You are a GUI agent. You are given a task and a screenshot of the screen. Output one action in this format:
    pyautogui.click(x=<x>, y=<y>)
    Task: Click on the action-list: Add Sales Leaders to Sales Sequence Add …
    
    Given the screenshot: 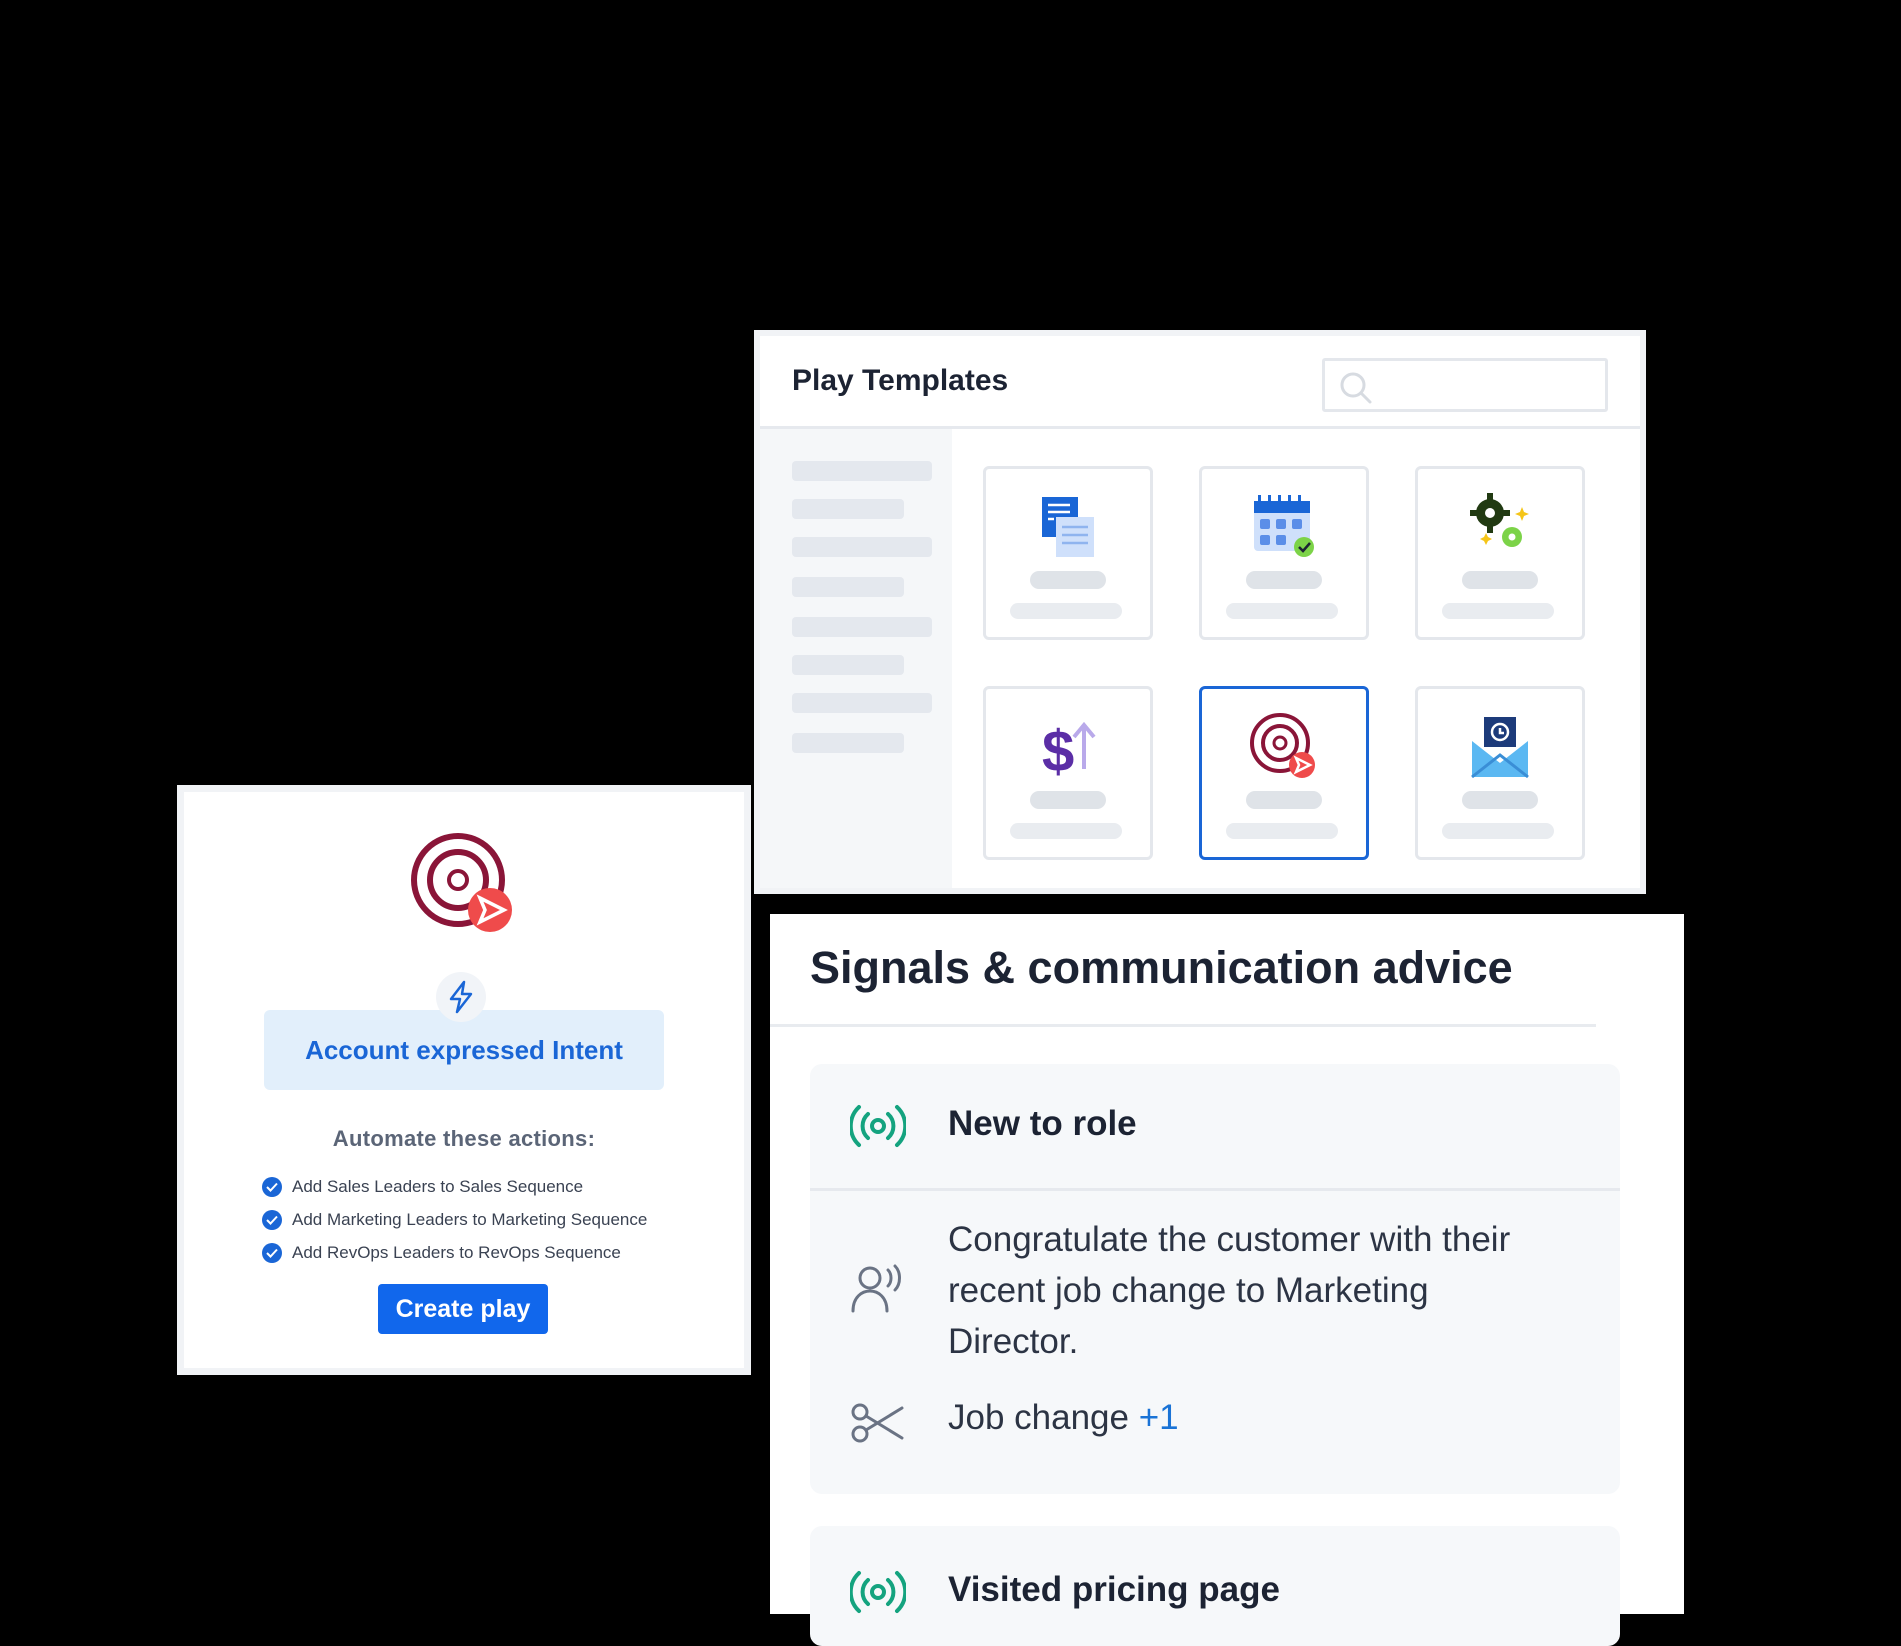 What is the action you would take?
    pyautogui.click(x=454, y=1219)
    